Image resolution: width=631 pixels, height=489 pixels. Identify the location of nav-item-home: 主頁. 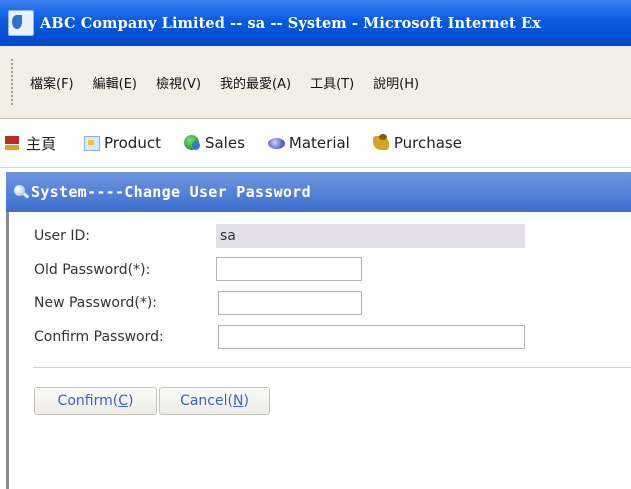
(30, 143).